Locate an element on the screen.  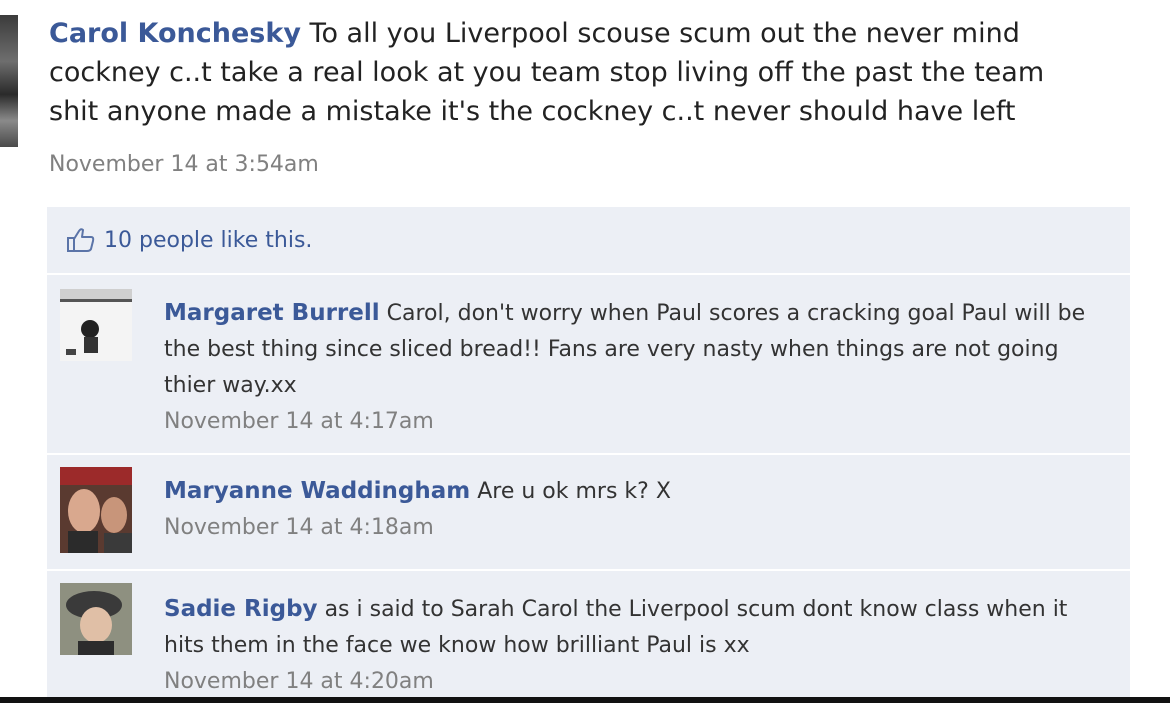
commenter-avatar-margaret is located at coordinates (96, 325).